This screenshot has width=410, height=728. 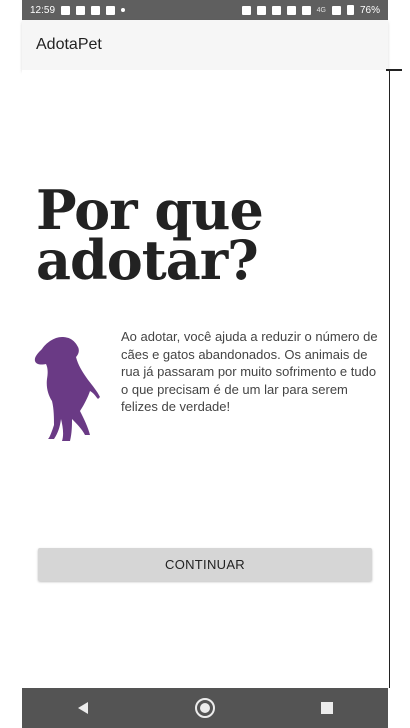 I want to click on cast-icon, so click(x=276, y=10).